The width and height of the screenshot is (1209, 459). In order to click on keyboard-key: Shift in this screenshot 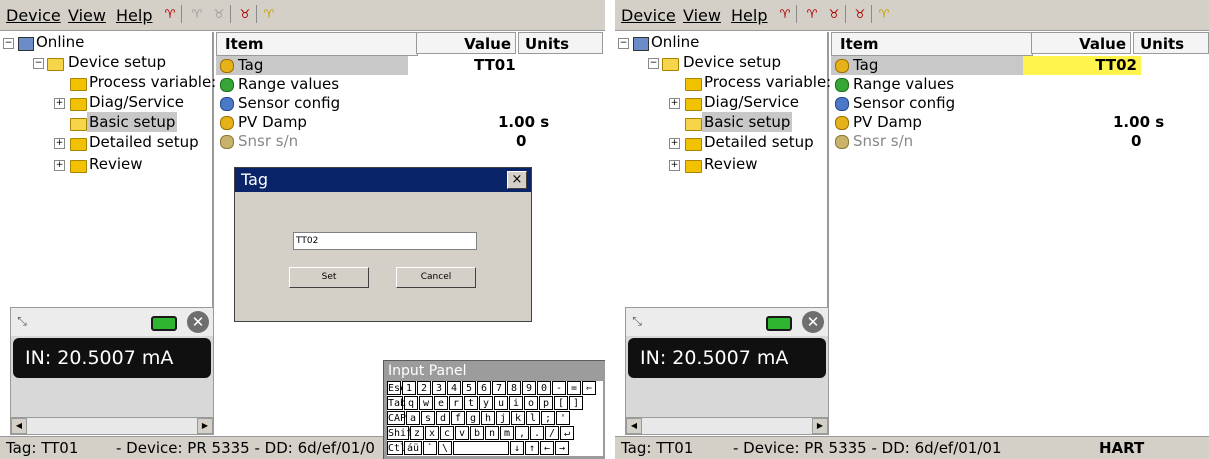, I will do `click(402, 433)`.